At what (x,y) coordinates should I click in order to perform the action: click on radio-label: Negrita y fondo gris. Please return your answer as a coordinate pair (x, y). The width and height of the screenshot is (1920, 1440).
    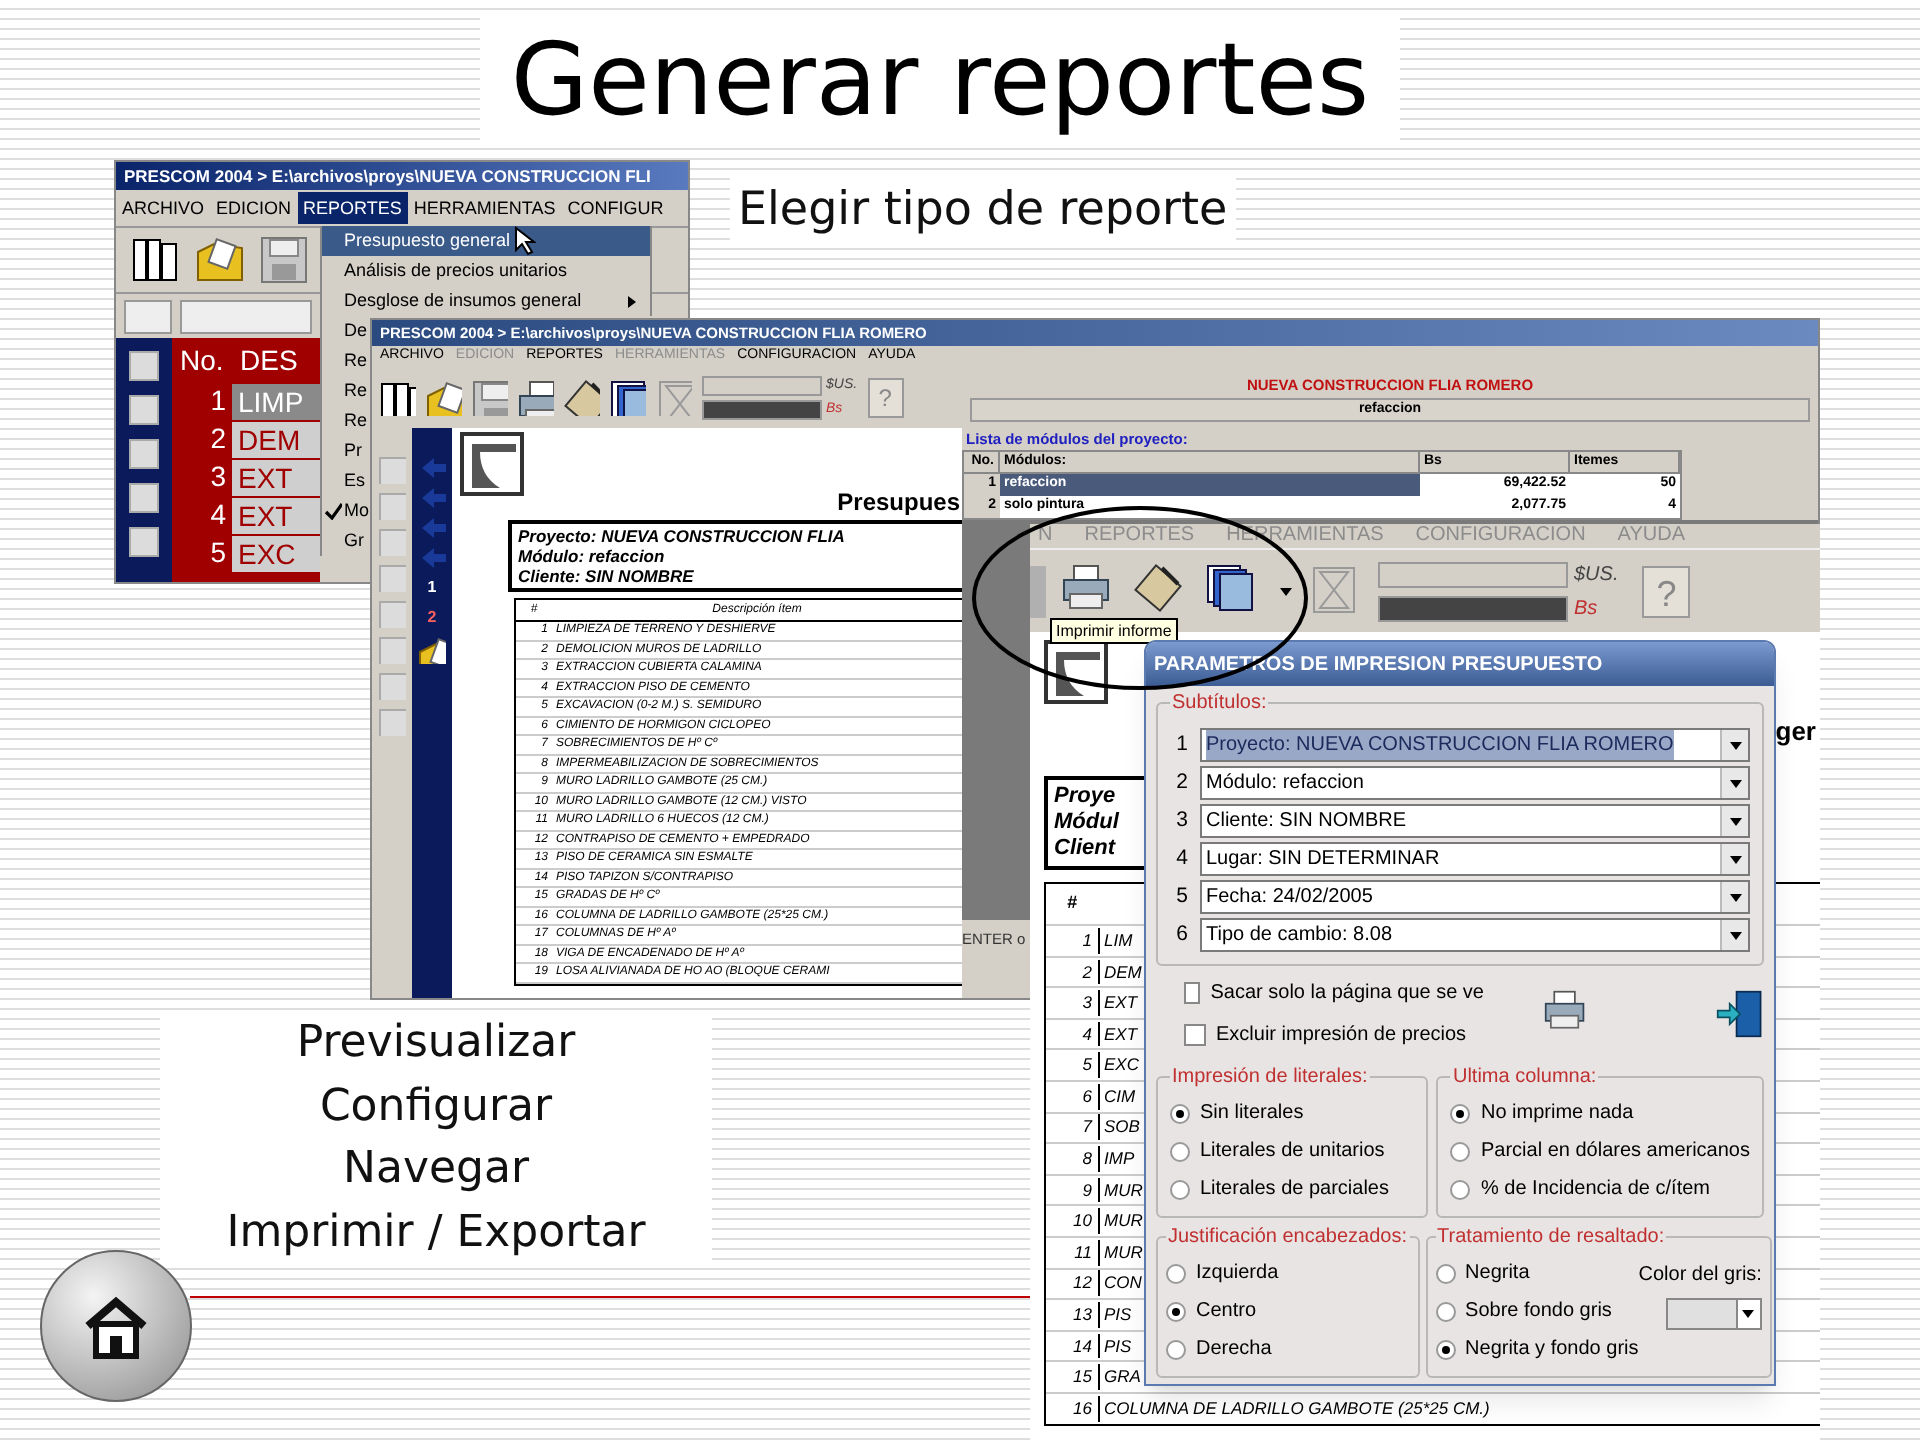
    Looking at the image, I should click on (1552, 1350).